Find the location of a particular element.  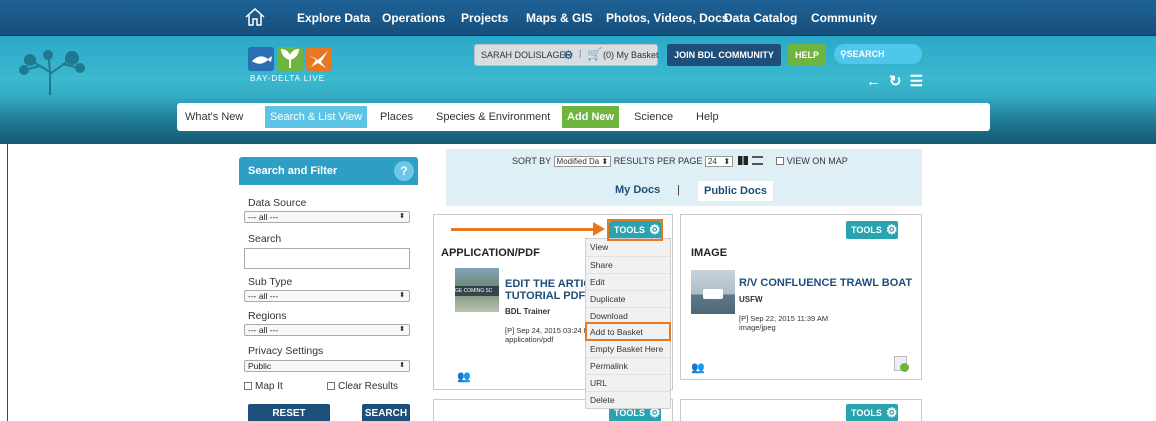

sort-by-value: Modified Da is located at coordinates (578, 161).